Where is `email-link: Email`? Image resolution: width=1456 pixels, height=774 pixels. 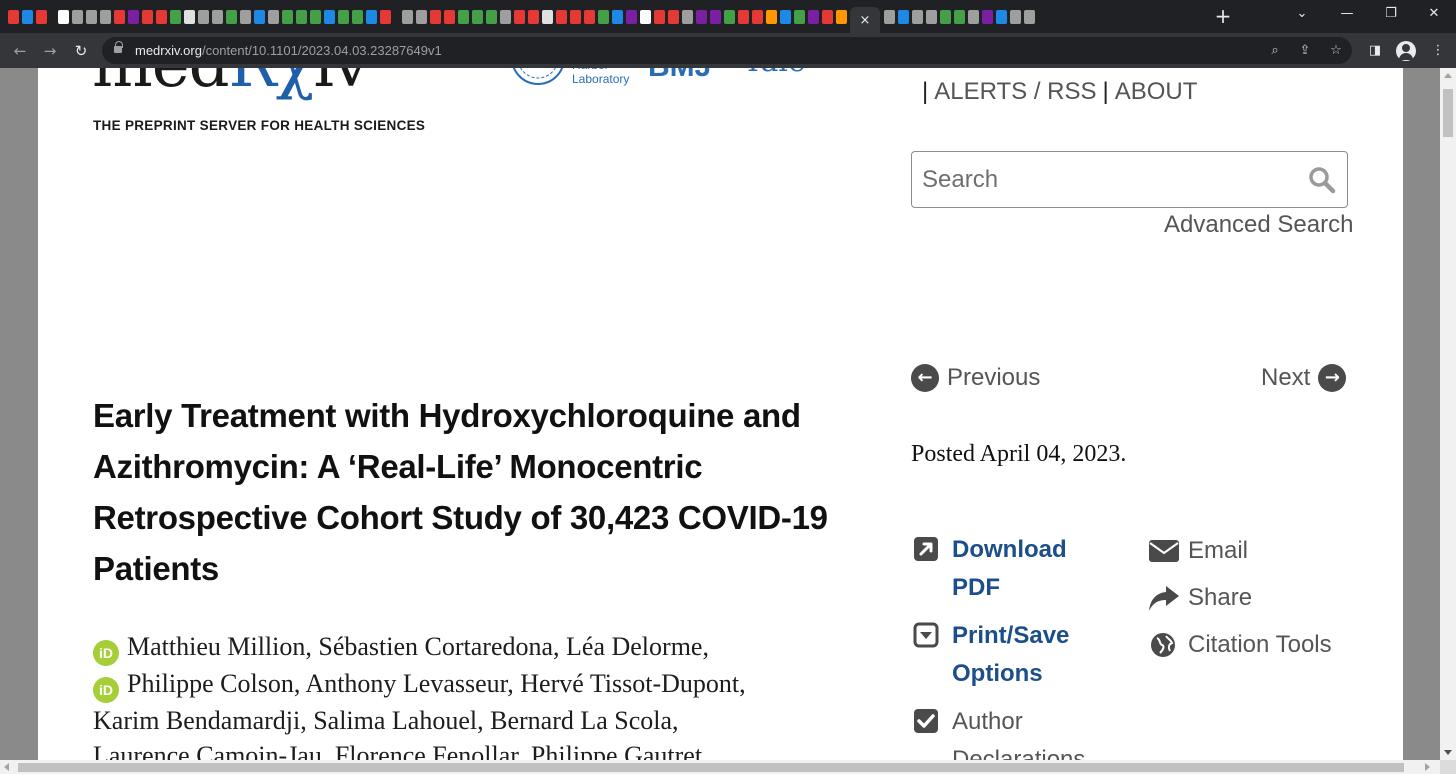
email-link: Email is located at coordinates (1218, 551).